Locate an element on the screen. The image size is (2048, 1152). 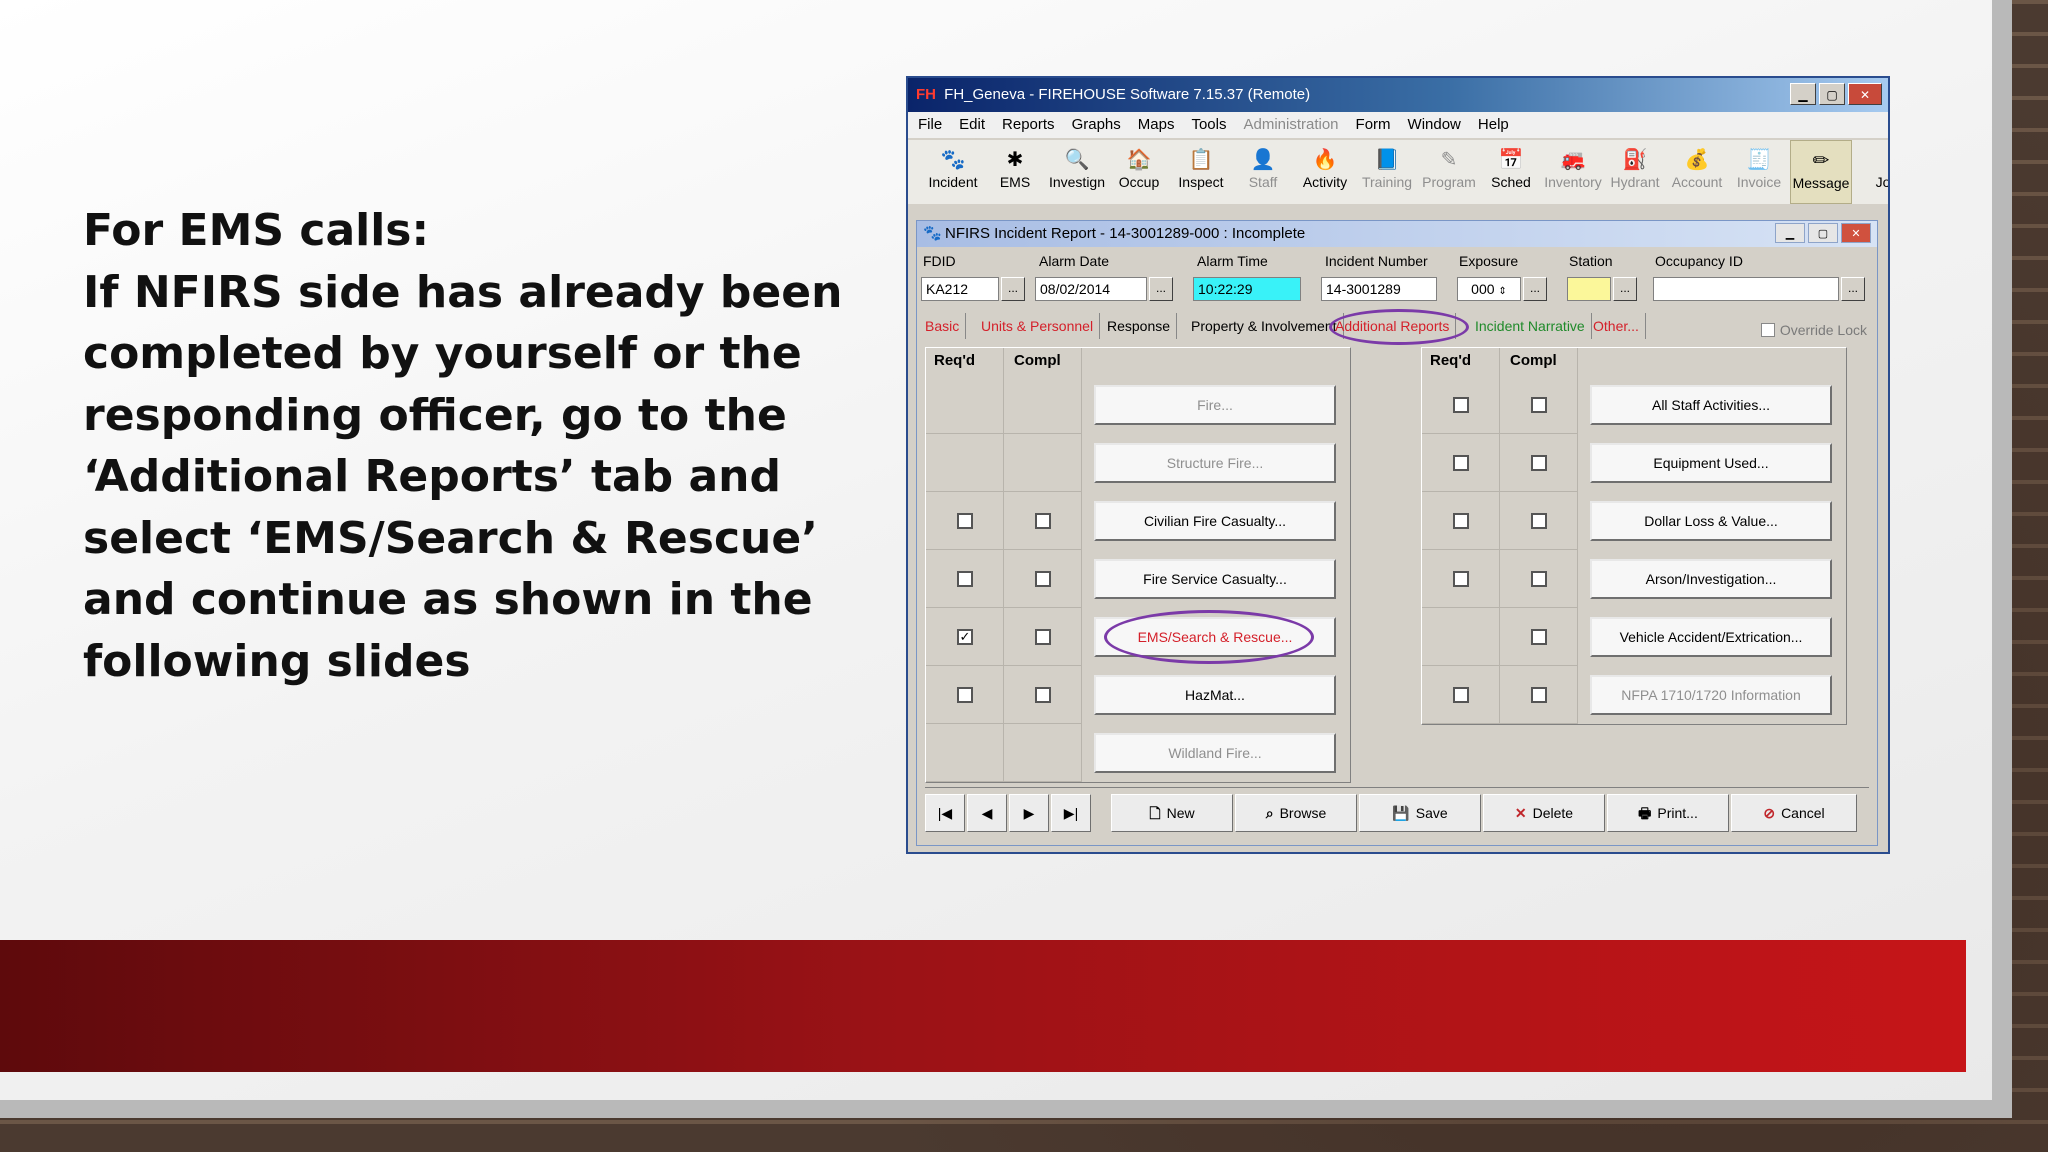
tab-basic: Basic is located at coordinates (946, 326).